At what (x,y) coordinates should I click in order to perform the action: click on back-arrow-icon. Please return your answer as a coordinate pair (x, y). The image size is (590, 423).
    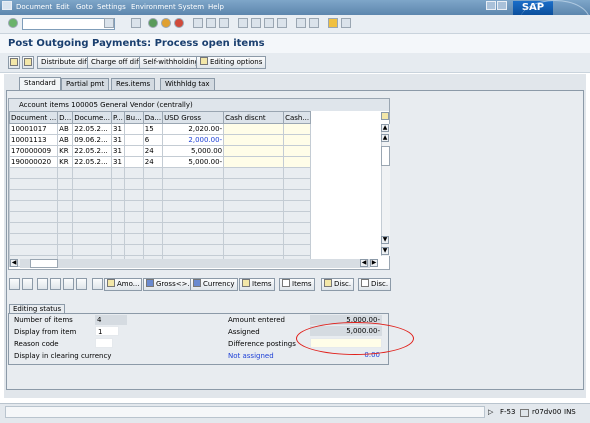
    Looking at the image, I should click on (124, 23).